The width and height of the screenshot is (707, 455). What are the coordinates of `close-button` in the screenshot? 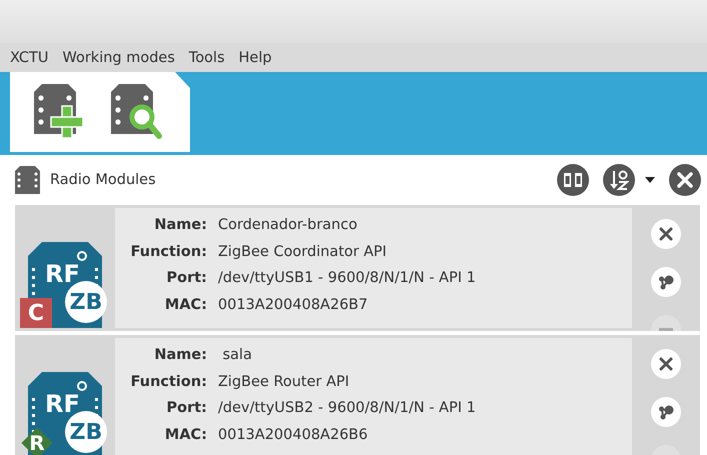 It's located at (685, 180).